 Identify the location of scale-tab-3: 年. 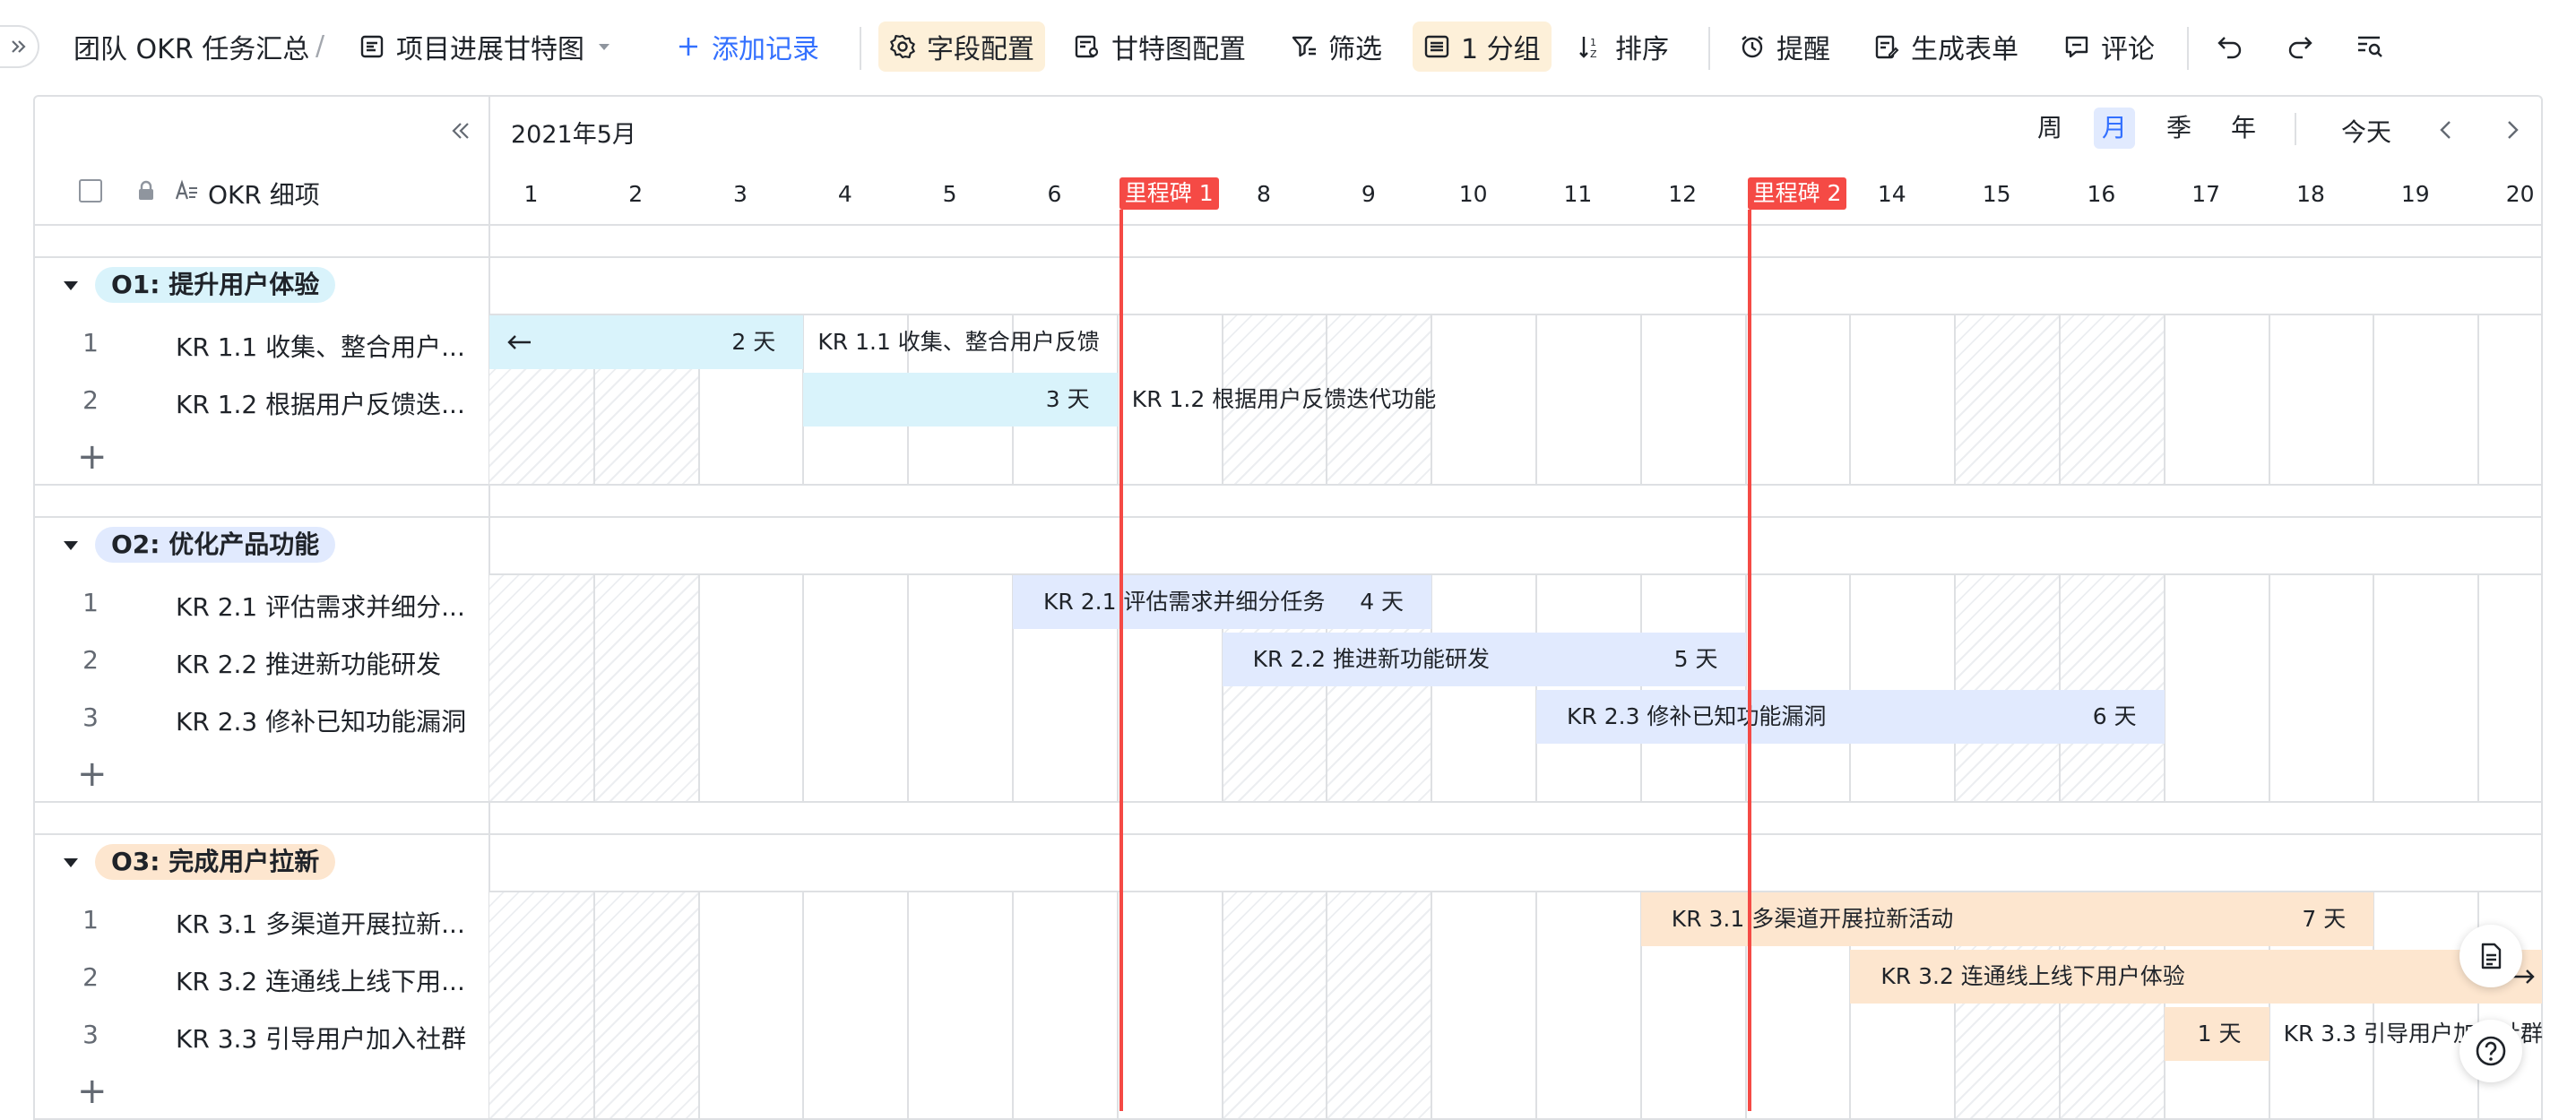
(2243, 128).